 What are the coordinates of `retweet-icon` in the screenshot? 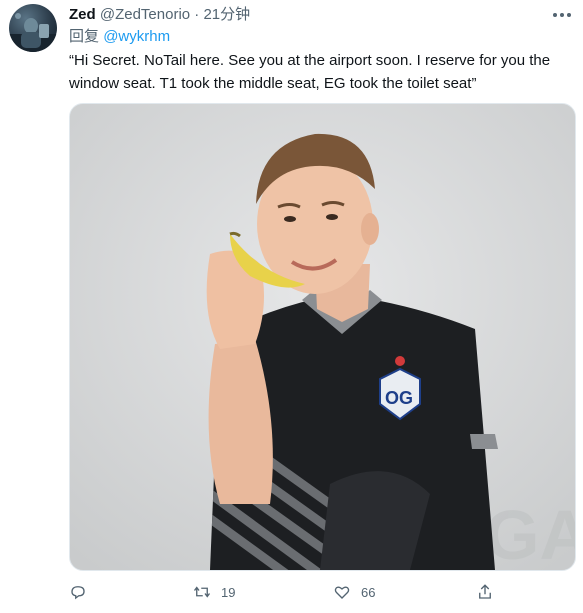 It's located at (202, 592).